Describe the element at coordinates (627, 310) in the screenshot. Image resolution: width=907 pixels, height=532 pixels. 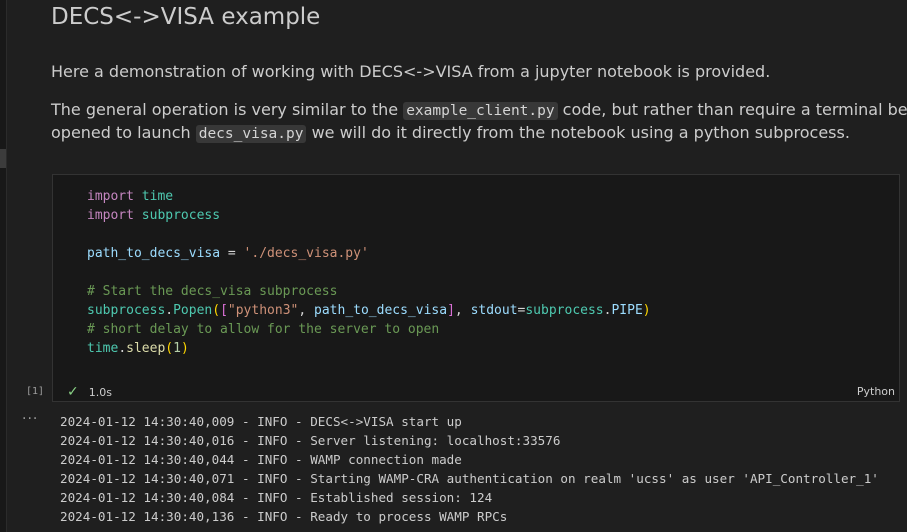
I see `constant: PIPE` at that location.